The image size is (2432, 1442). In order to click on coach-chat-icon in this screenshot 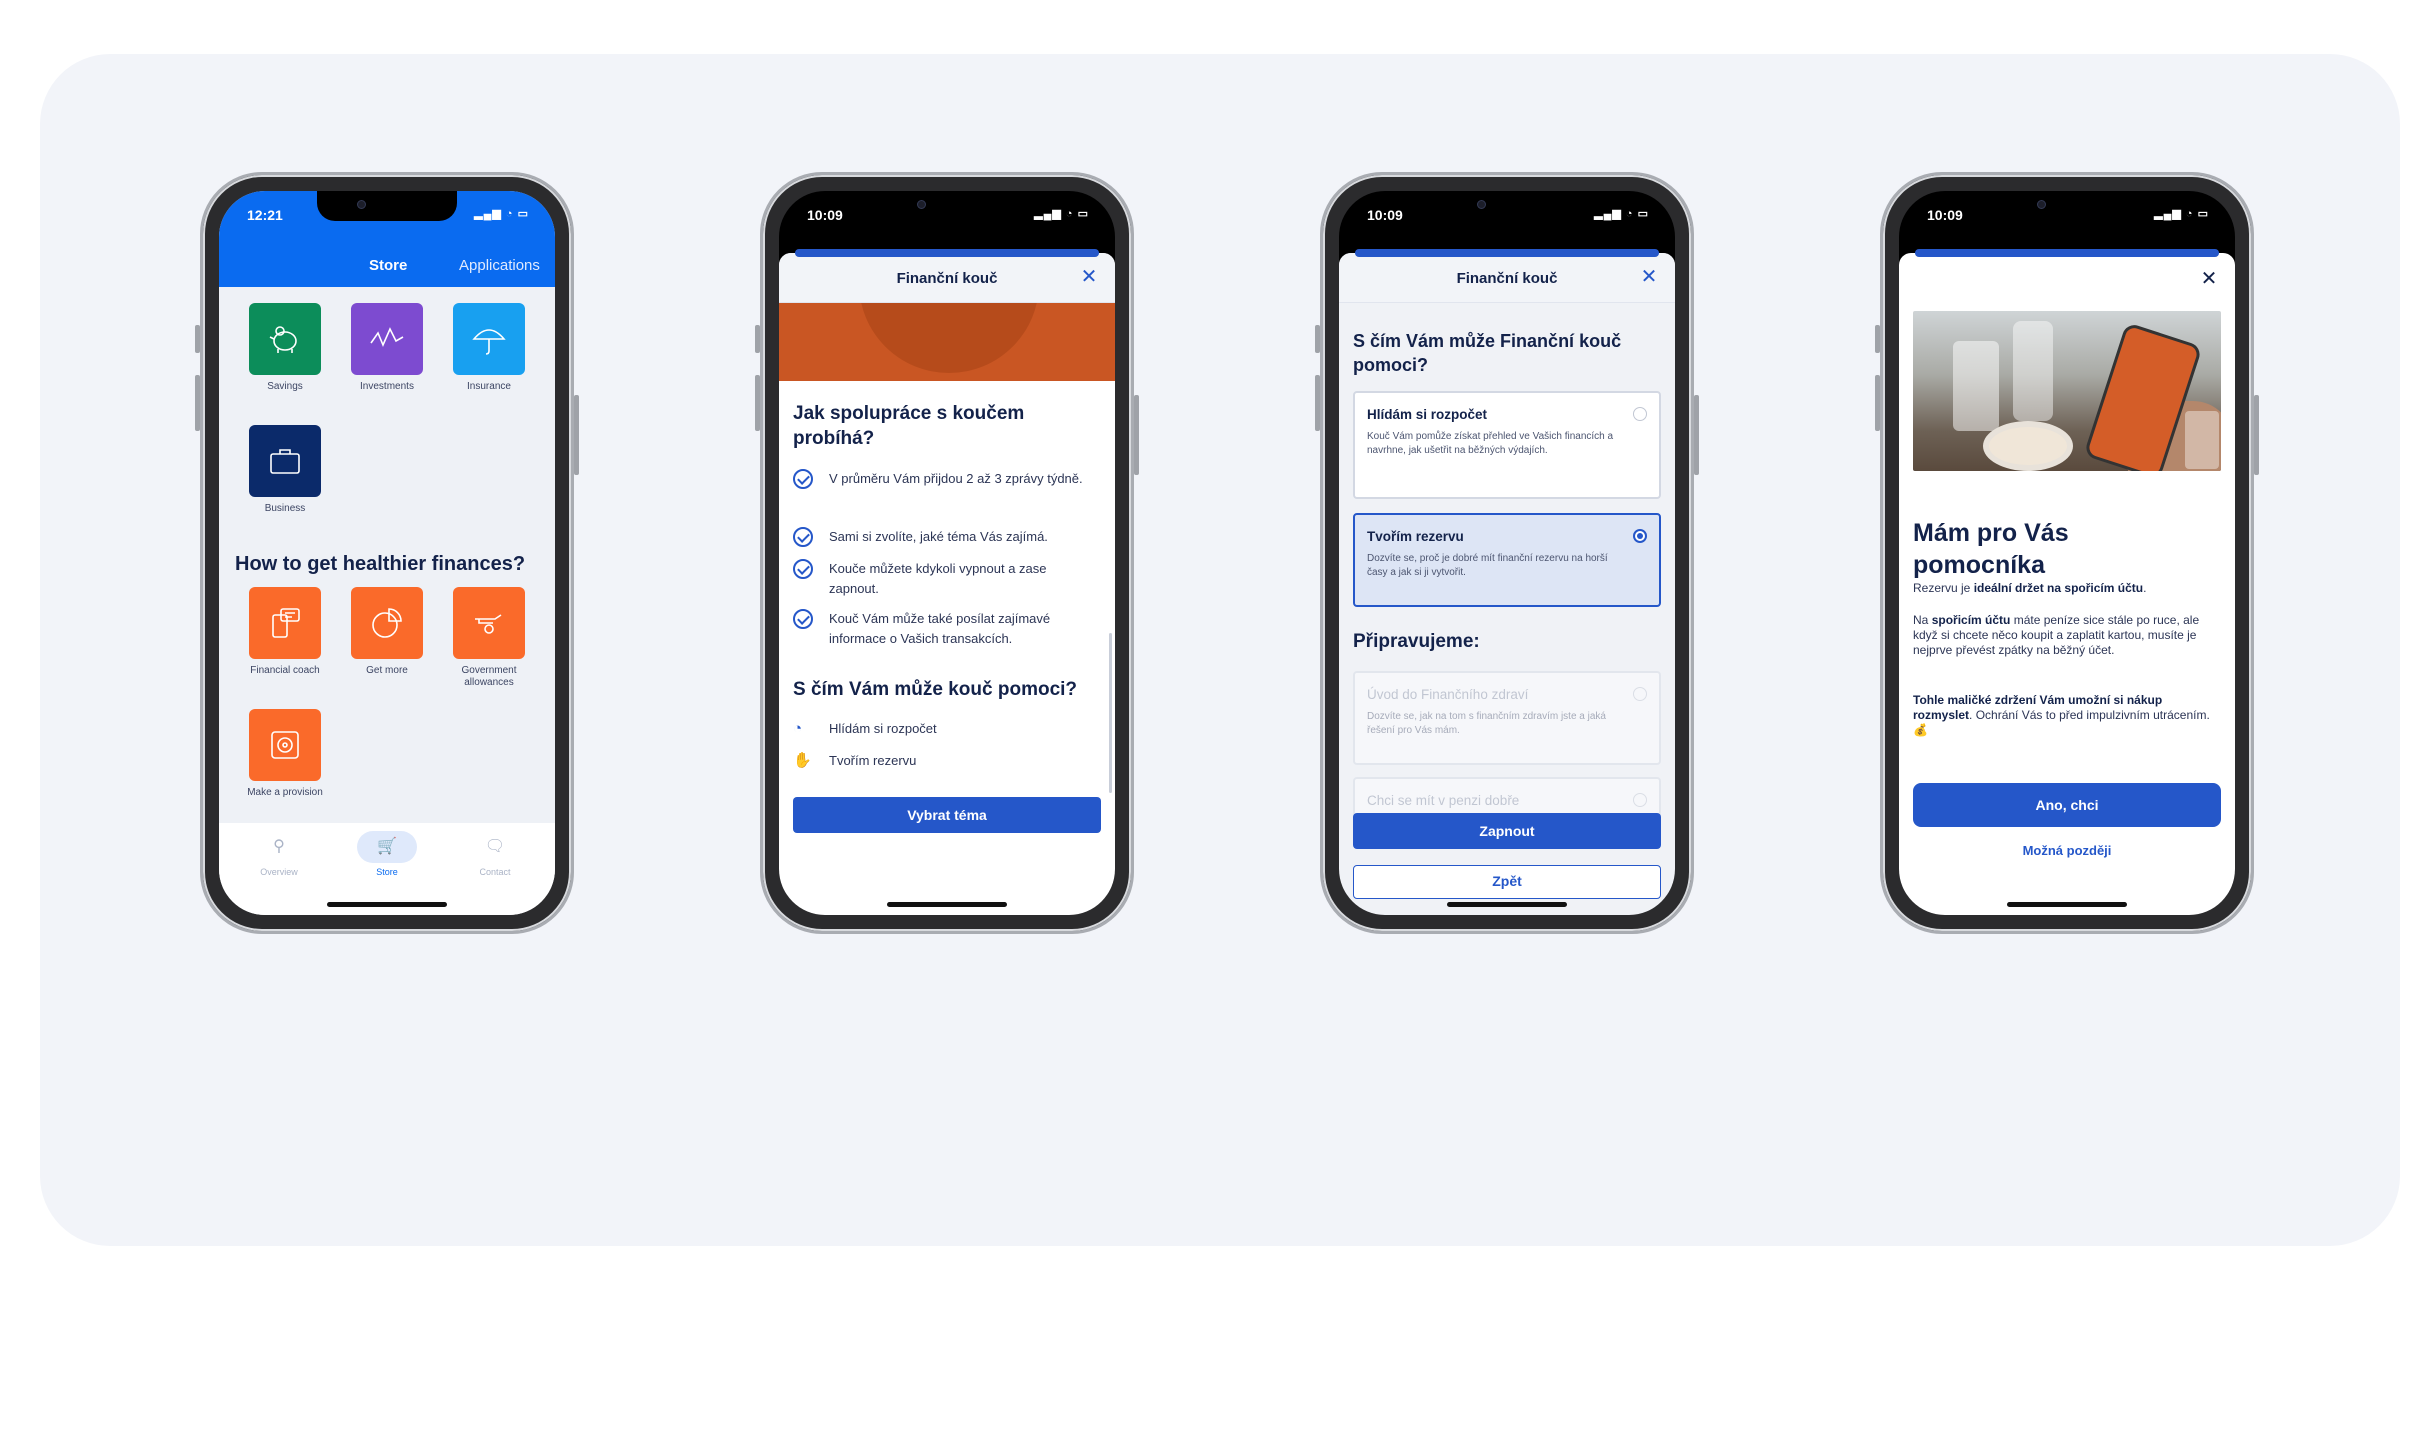, I will do `click(286, 623)`.